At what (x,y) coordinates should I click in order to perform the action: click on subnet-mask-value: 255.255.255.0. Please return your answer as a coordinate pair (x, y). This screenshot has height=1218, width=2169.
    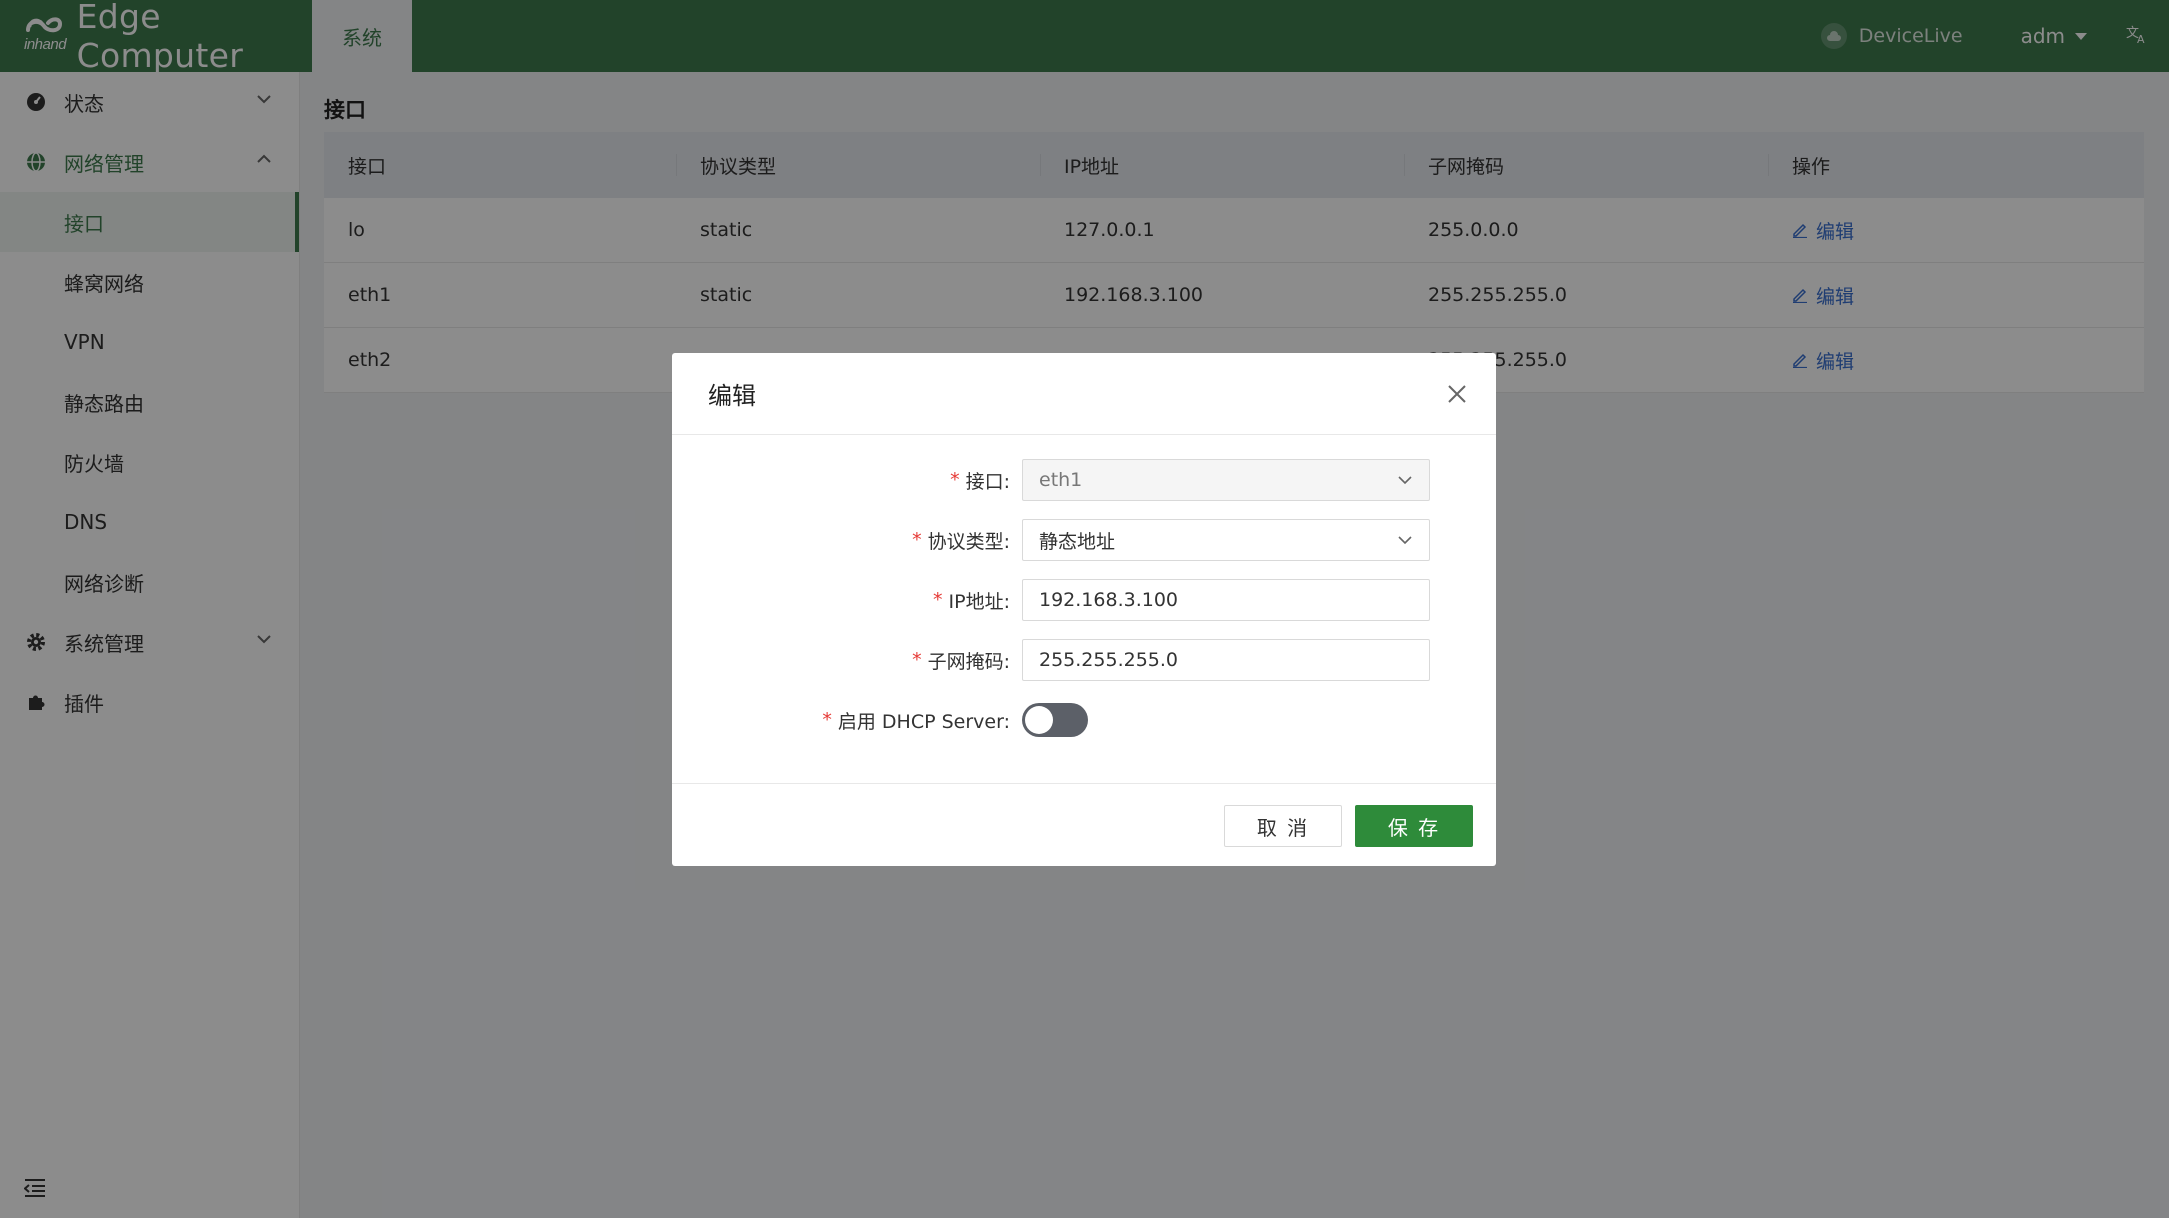
    Looking at the image, I should click on (1109, 660).